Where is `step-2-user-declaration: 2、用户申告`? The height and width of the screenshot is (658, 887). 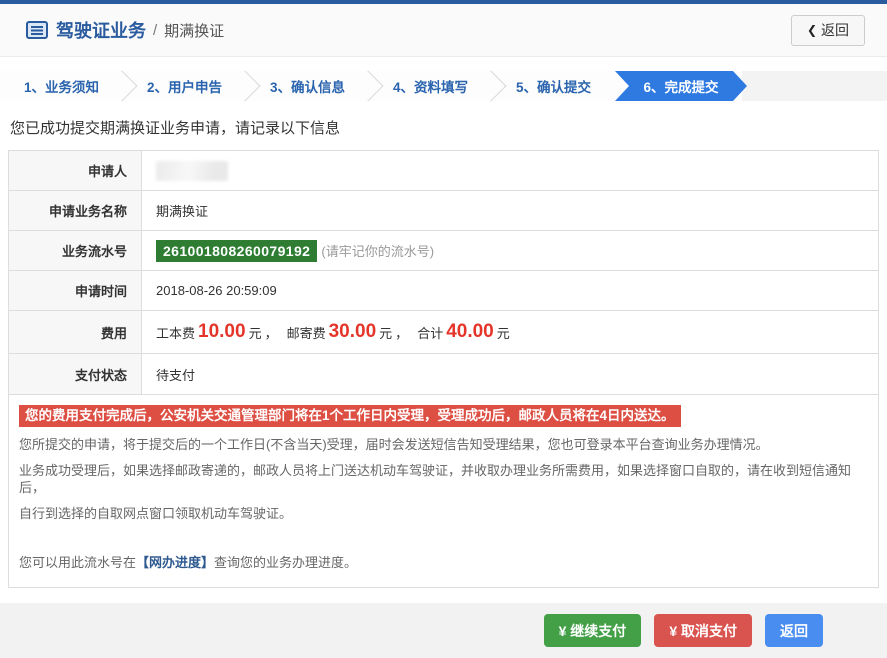 step-2-user-declaration: 2、用户申告 is located at coordinates (184, 86).